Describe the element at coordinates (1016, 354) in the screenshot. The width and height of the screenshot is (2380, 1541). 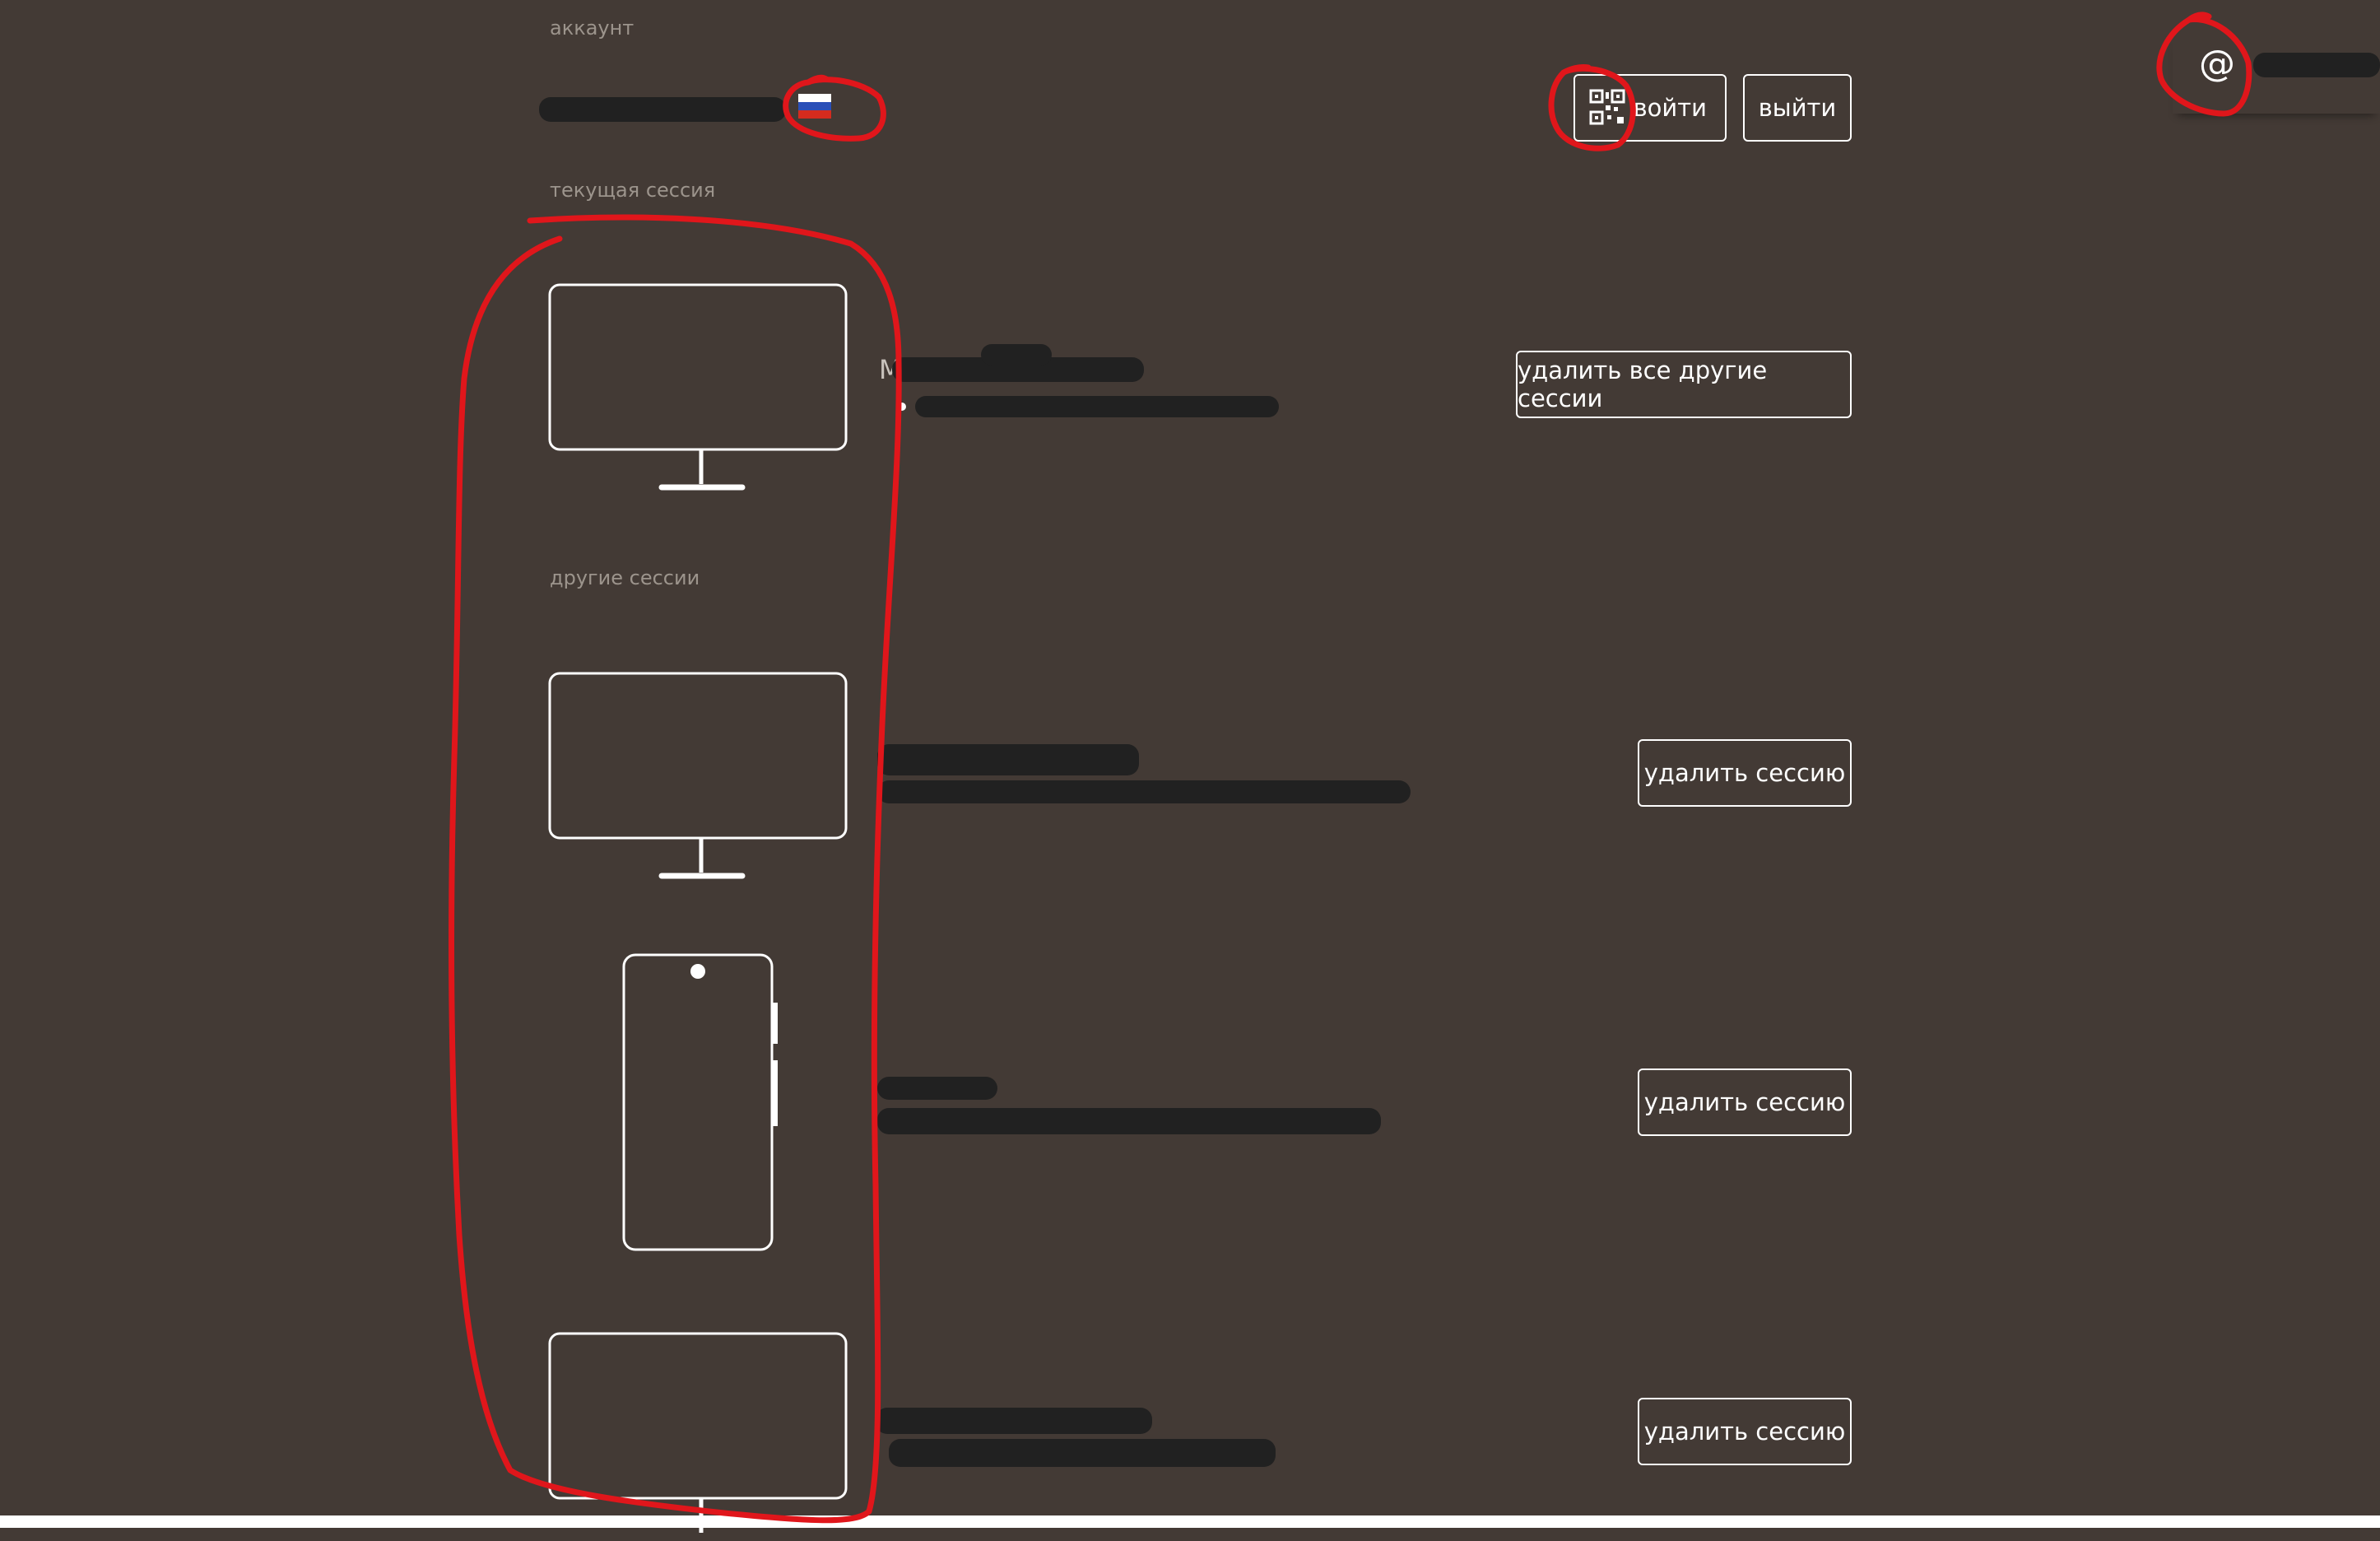
I see `current-session-name-redacted-bump` at that location.